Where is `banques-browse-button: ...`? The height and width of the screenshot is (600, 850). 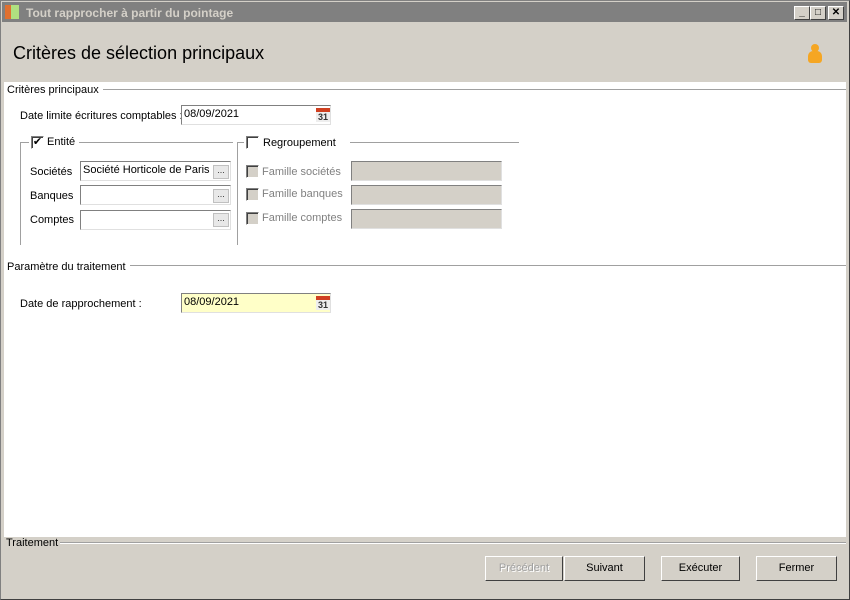 banques-browse-button: ... is located at coordinates (221, 196).